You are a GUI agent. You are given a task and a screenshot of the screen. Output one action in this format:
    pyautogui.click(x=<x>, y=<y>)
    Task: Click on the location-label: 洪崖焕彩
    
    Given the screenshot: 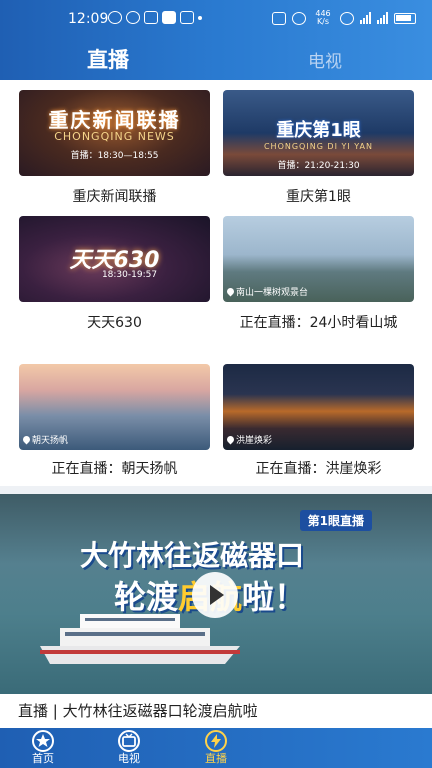 What is the action you would take?
    pyautogui.click(x=249, y=439)
    